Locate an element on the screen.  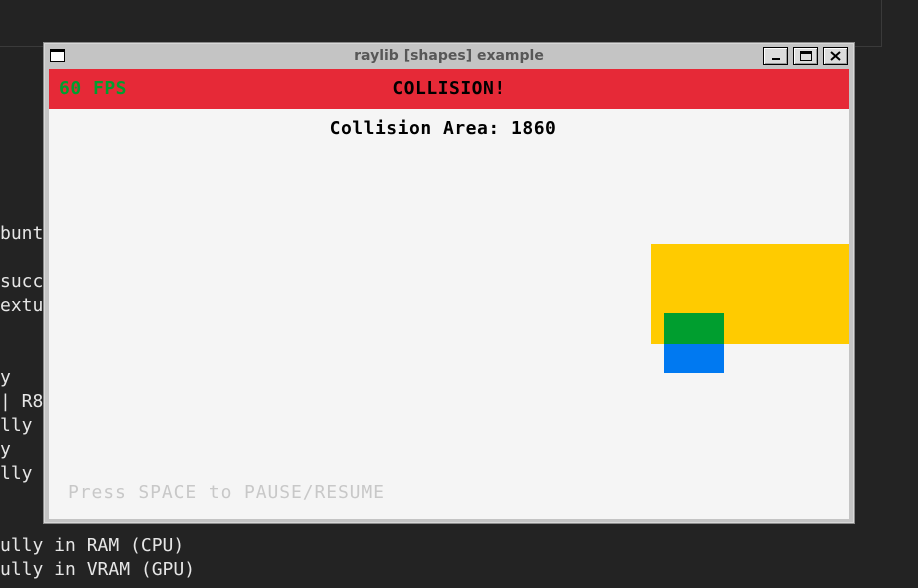
collision-area-label: Collision Area: 1860 is located at coordinates (443, 128).